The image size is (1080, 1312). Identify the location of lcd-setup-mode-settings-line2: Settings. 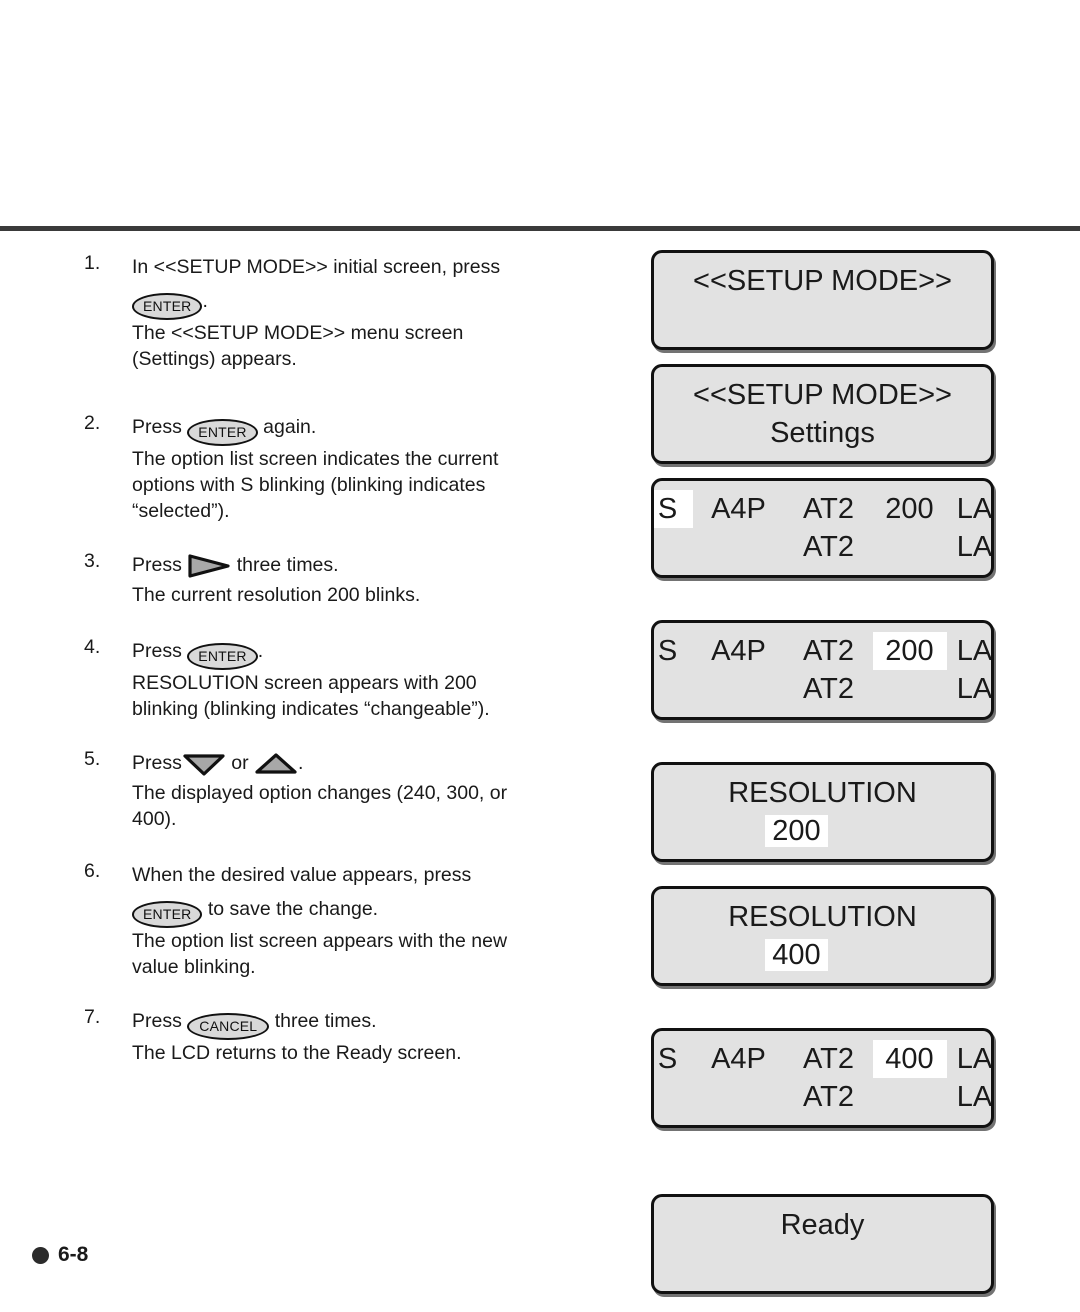
(822, 433).